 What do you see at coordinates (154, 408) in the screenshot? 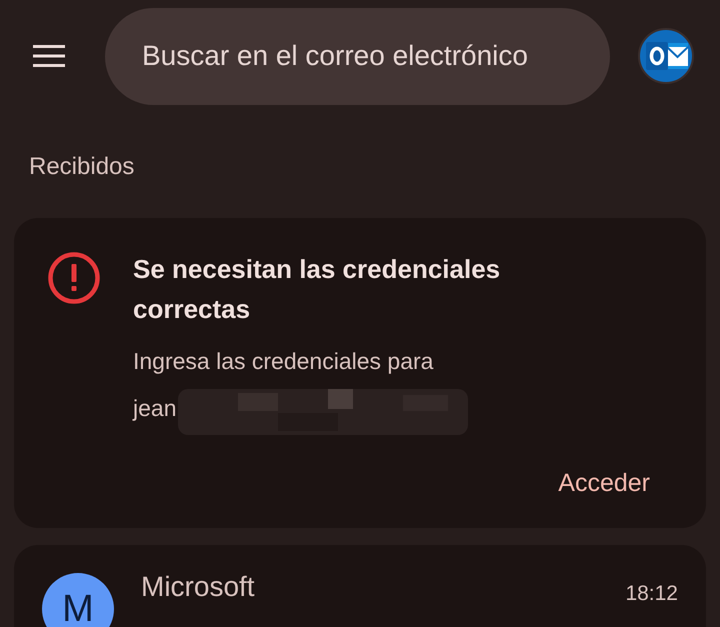
I see `account-email: jean` at bounding box center [154, 408].